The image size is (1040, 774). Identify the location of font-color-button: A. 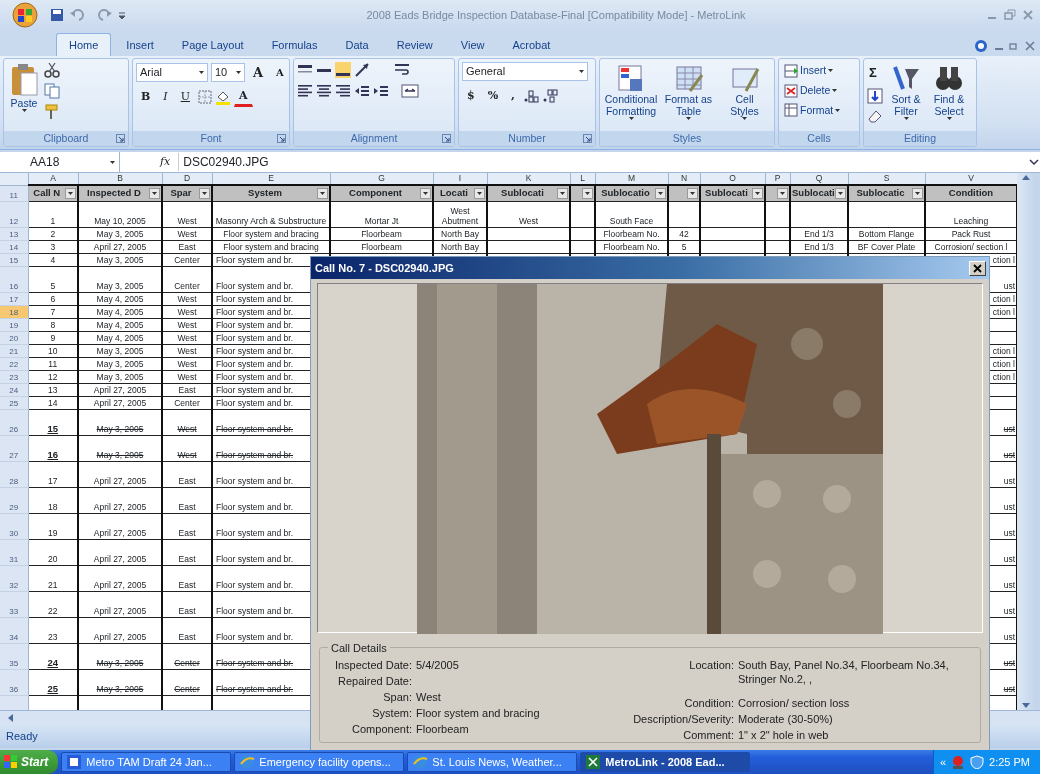
(243, 97).